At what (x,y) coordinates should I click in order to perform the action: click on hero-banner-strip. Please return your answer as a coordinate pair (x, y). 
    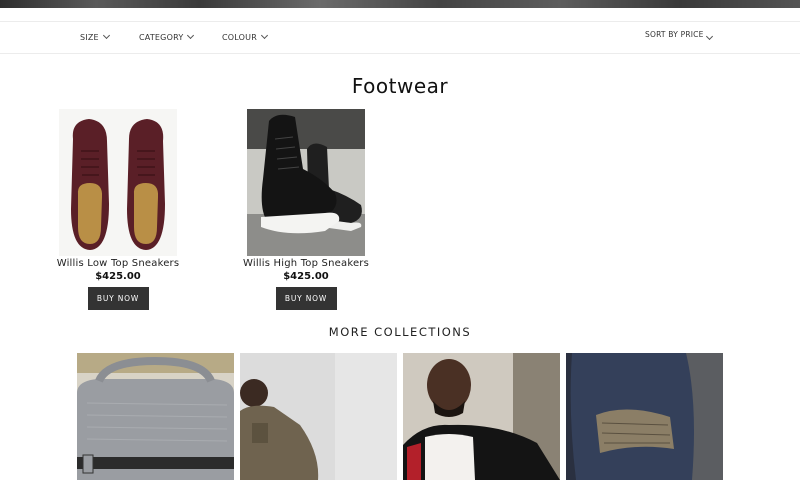
    Looking at the image, I should click on (400, 4).